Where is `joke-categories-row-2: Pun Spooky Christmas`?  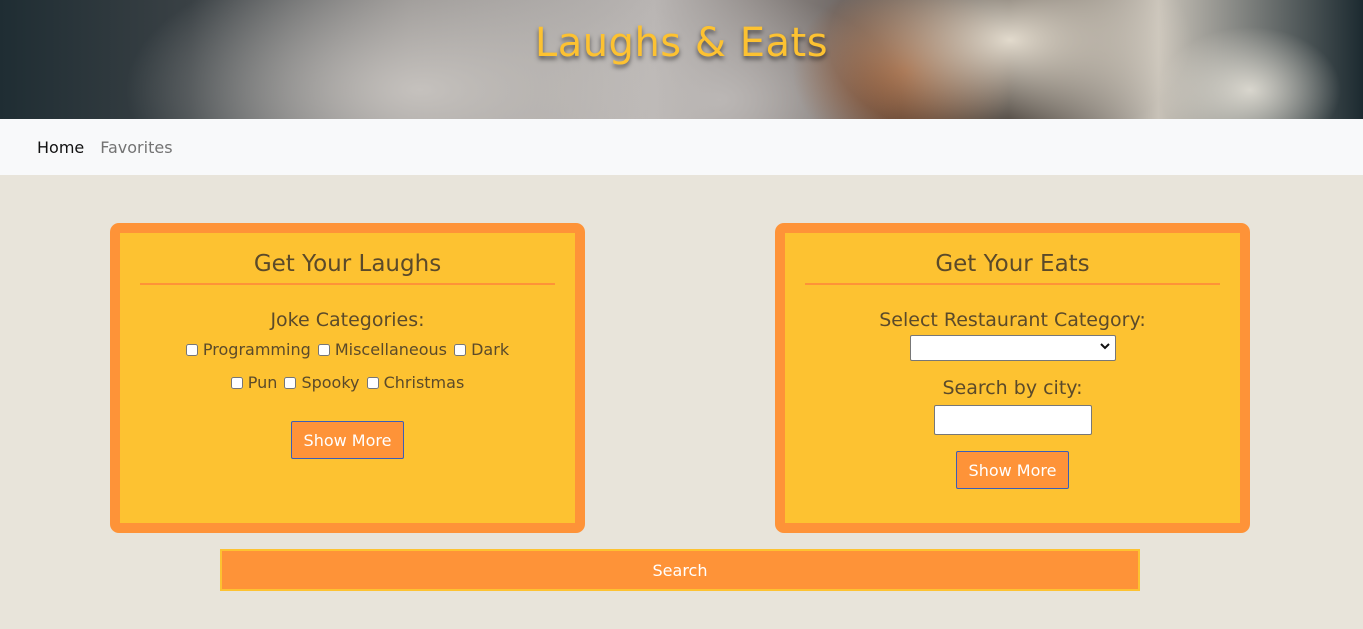
joke-categories-row-2: Pun Spooky Christmas is located at coordinates (347, 383).